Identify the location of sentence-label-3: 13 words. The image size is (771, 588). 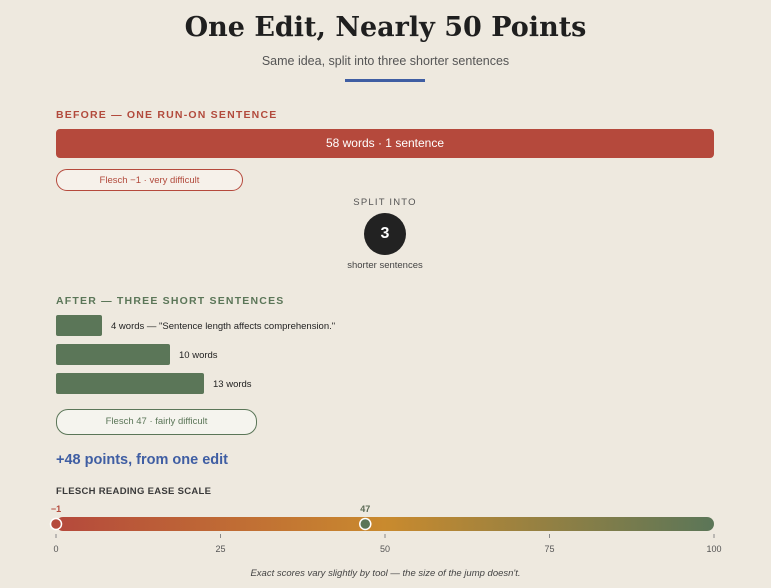
(232, 384).